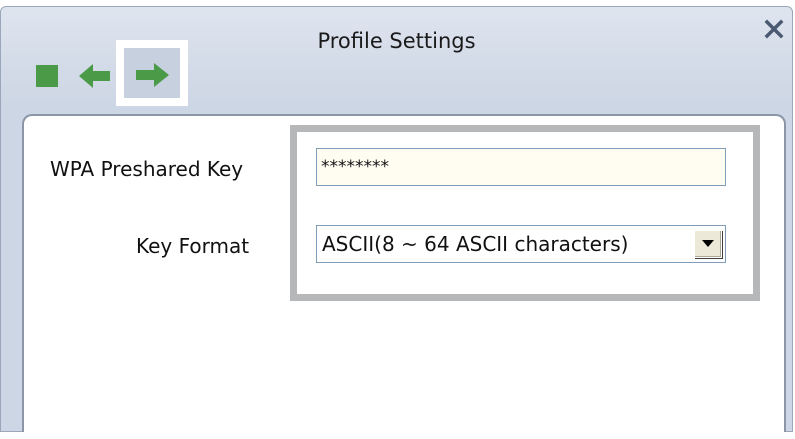 This screenshot has width=795, height=439. I want to click on stop-icon, so click(47, 76).